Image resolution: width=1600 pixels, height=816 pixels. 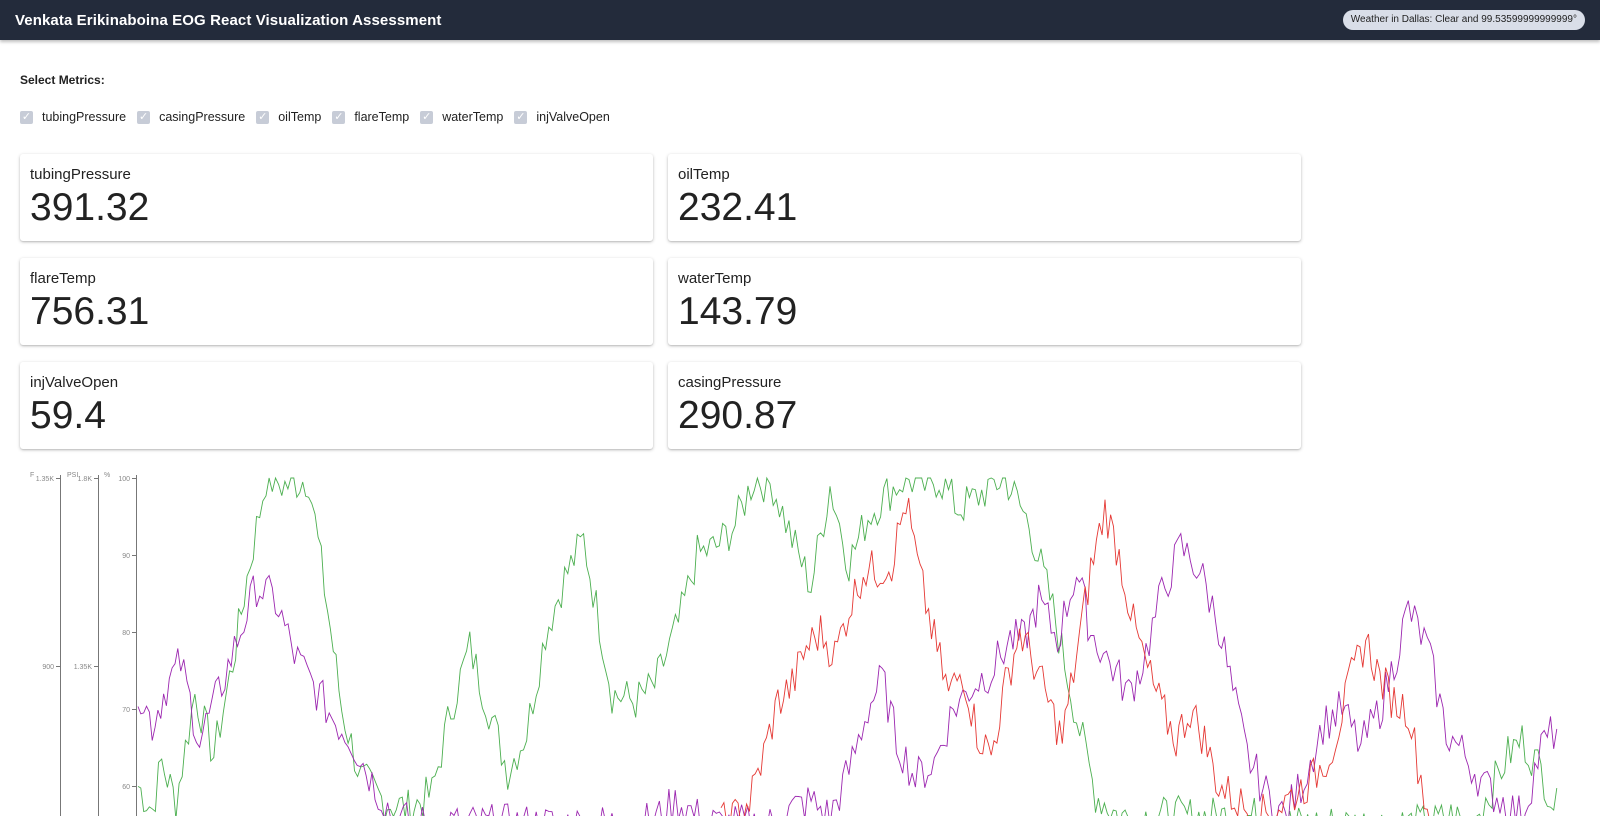 What do you see at coordinates (124, 479) in the screenshot?
I see `y-axis-tick-label: 100` at bounding box center [124, 479].